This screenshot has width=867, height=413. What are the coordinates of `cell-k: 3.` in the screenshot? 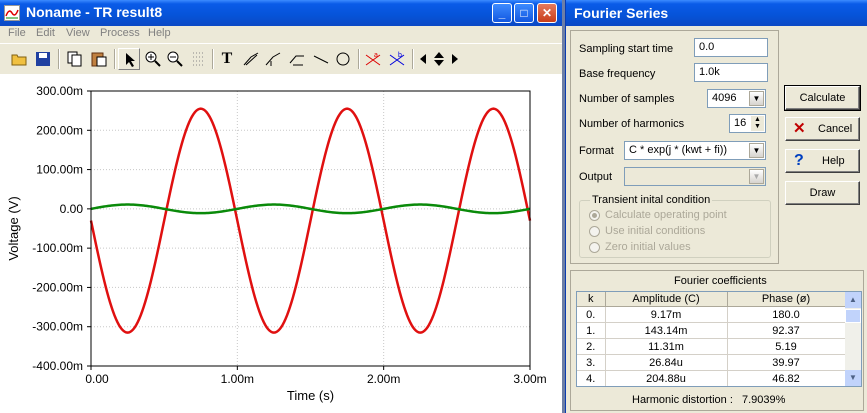 It's located at (591, 362).